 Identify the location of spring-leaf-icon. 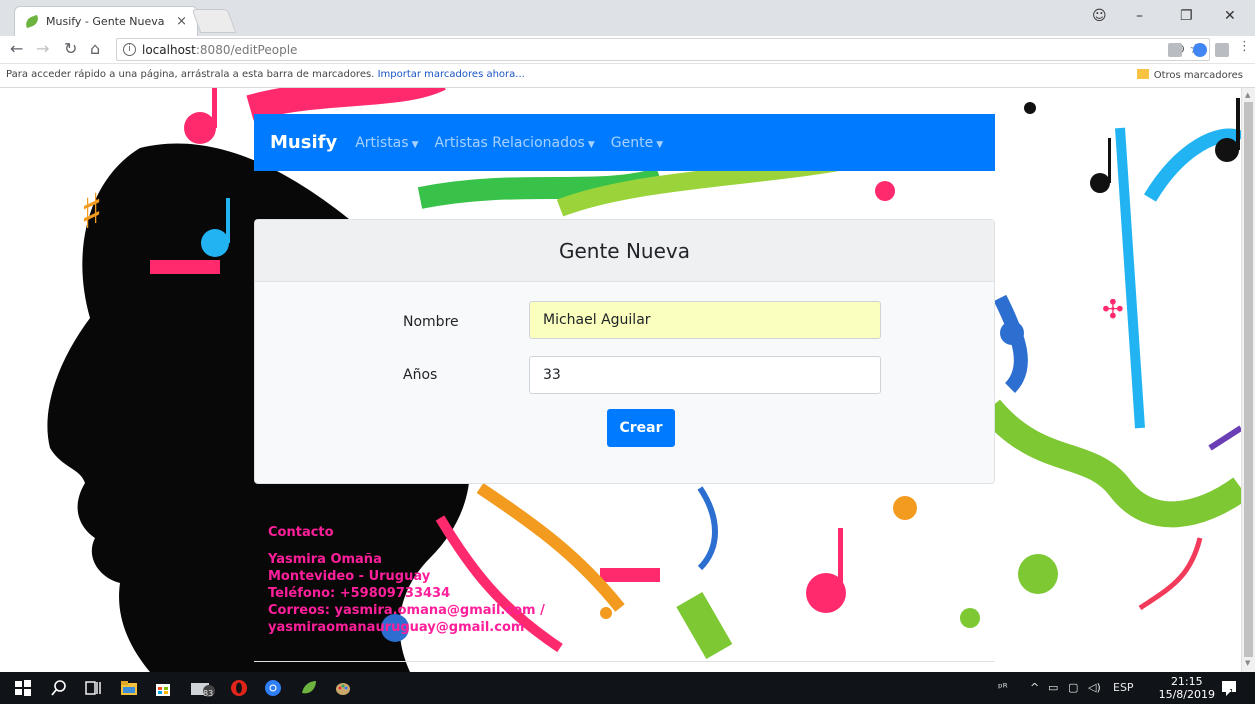
(32, 21).